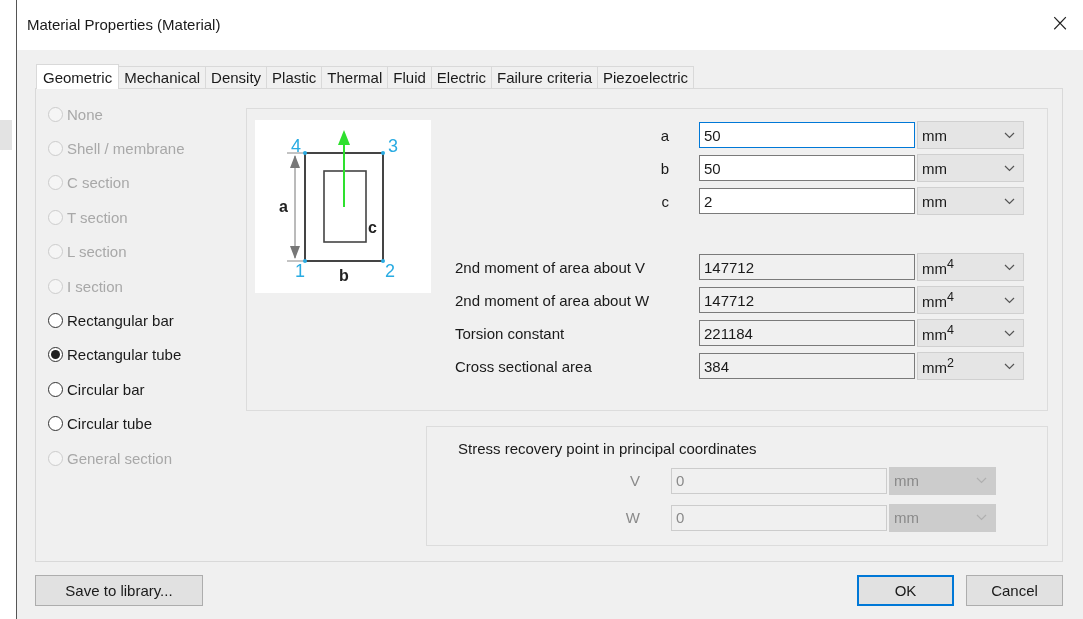 The width and height of the screenshot is (1083, 619). What do you see at coordinates (646, 77) in the screenshot?
I see `tab: Piezoelectric` at bounding box center [646, 77].